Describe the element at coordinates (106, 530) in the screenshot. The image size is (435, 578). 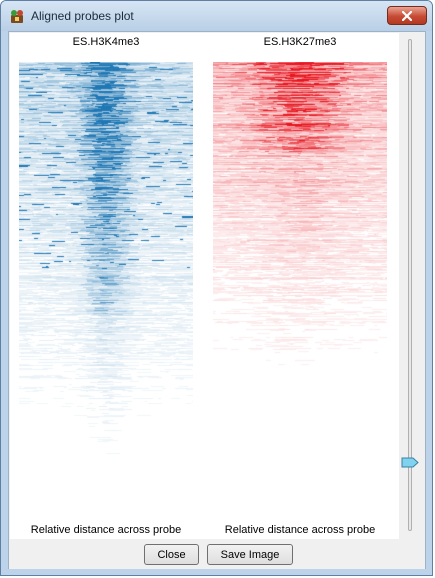
I see `xlabel-h3k4me3: Relative distance across probe` at that location.